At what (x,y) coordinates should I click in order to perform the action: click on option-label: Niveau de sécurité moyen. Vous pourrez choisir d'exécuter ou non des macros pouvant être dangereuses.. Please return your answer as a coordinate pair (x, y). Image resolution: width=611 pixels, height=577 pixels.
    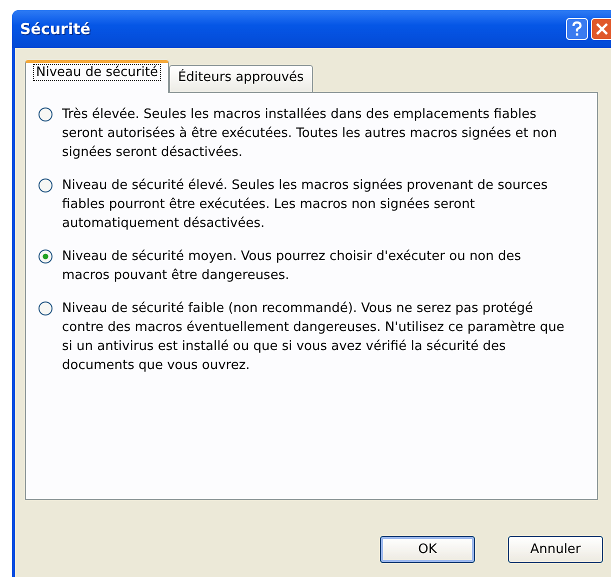
    Looking at the image, I should click on (292, 266).